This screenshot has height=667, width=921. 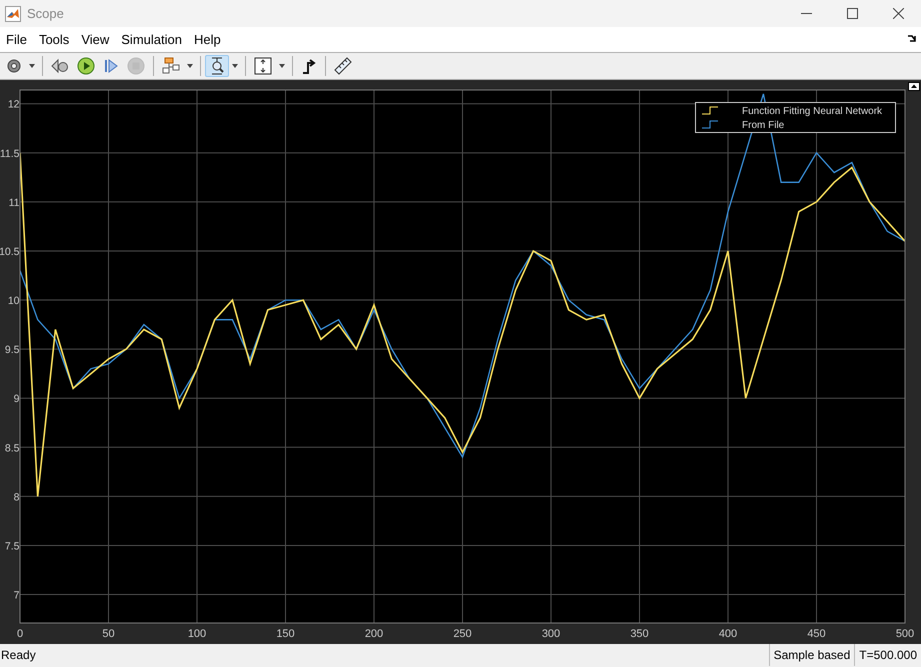 What do you see at coordinates (887, 655) in the screenshot?
I see `status-field: T=500.000` at bounding box center [887, 655].